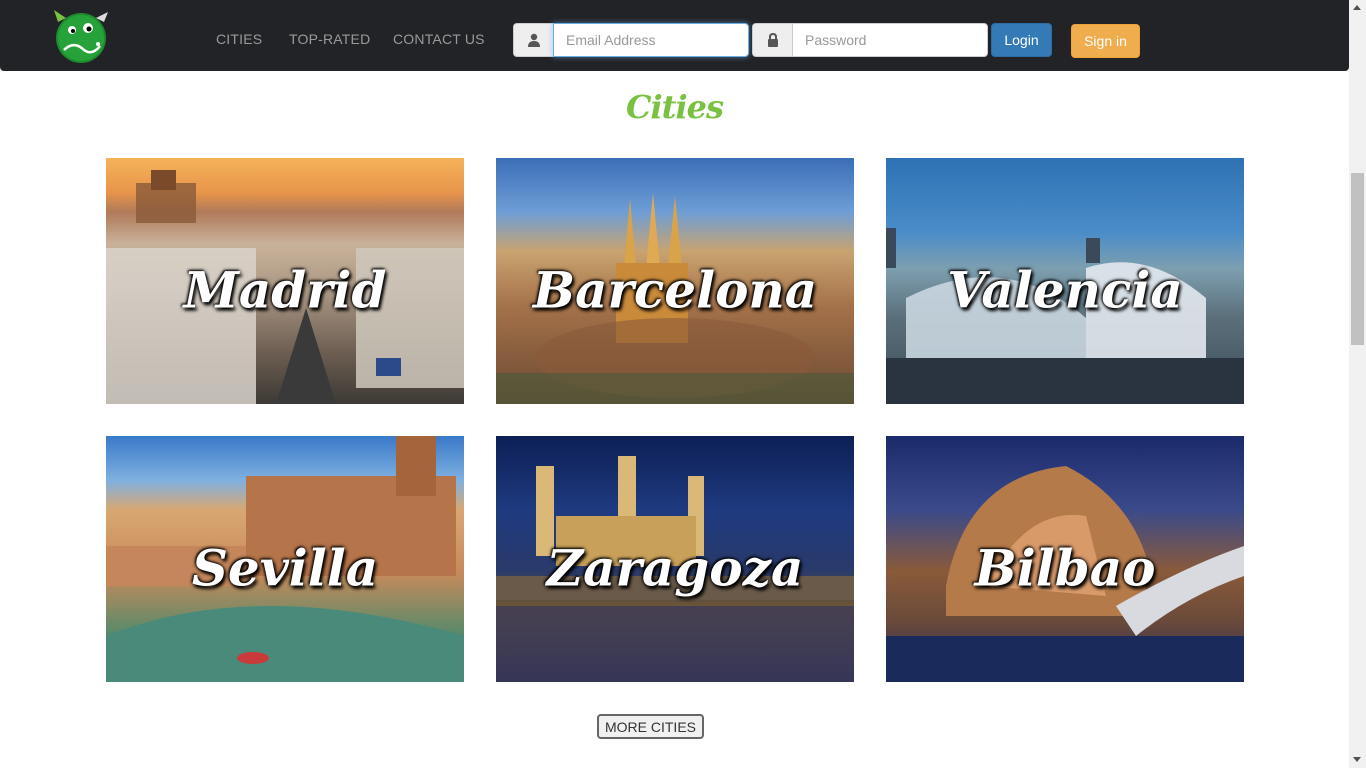 This screenshot has width=1366, height=768. What do you see at coordinates (285, 568) in the screenshot?
I see `city-name-sevilla: Sevilla` at bounding box center [285, 568].